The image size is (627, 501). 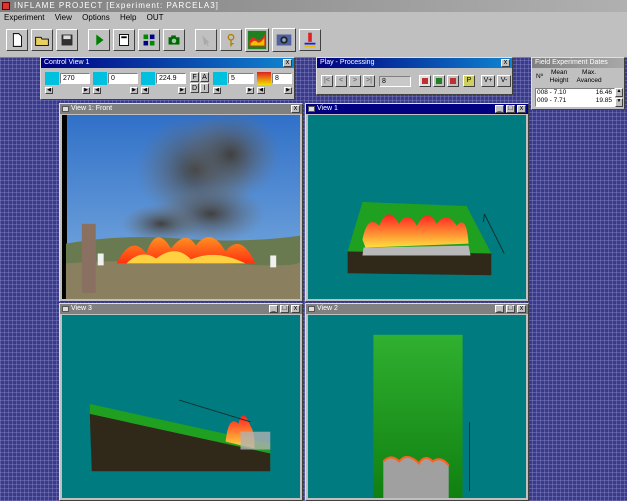 What do you see at coordinates (181, 109) in the screenshot?
I see `view-front-titlebar: View 1: Front x` at bounding box center [181, 109].